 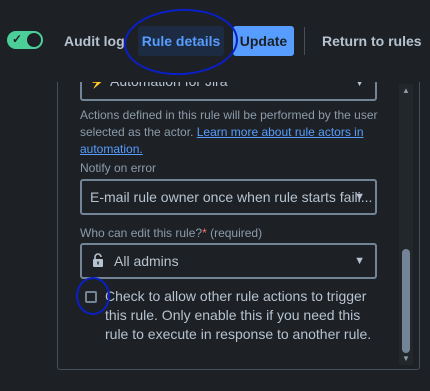 I want to click on toggle-knob, so click(x=34, y=40).